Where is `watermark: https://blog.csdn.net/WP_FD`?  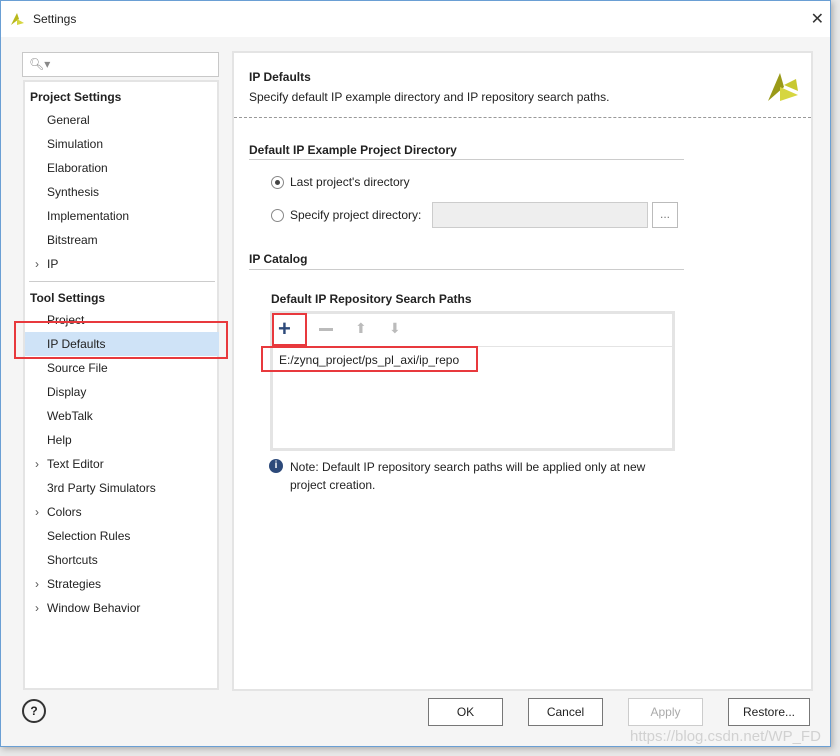 watermark: https://blog.csdn.net/WP_FD is located at coordinates (725, 736).